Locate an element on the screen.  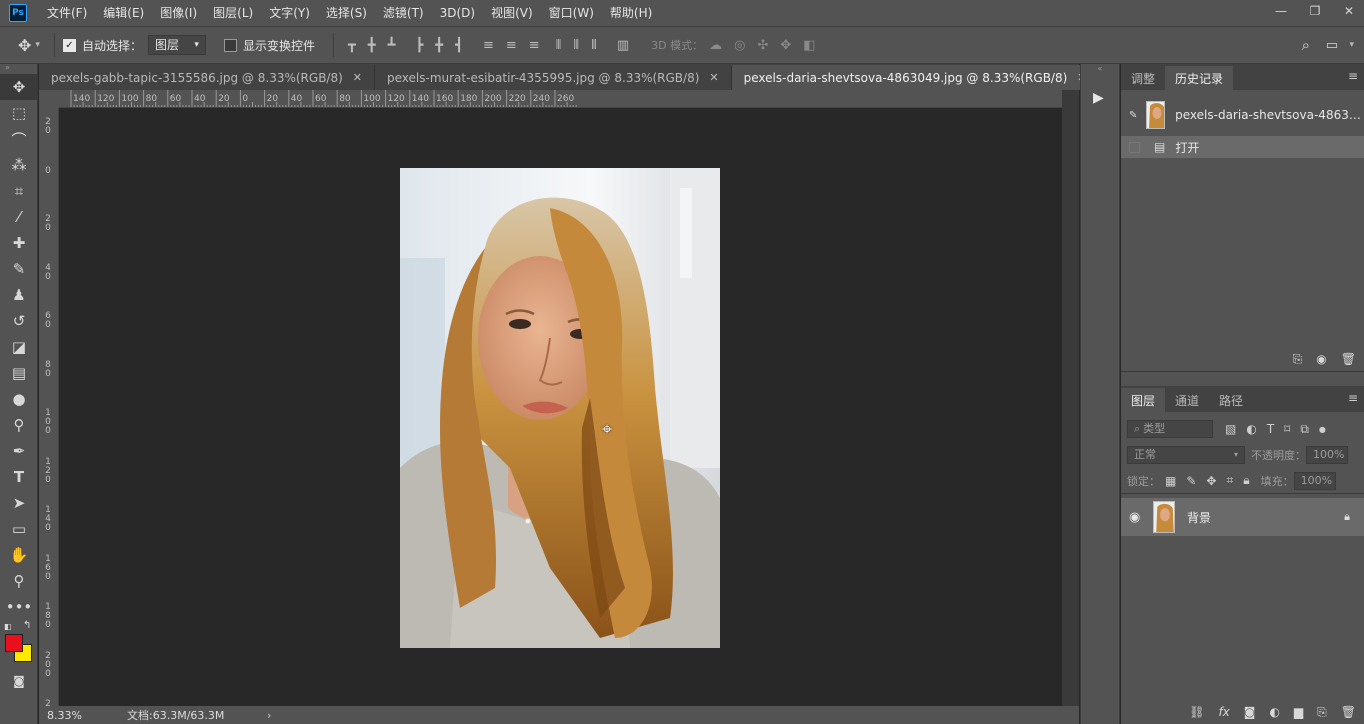
filter-adjustment-icon: ◐ is located at coordinates (1251, 429).